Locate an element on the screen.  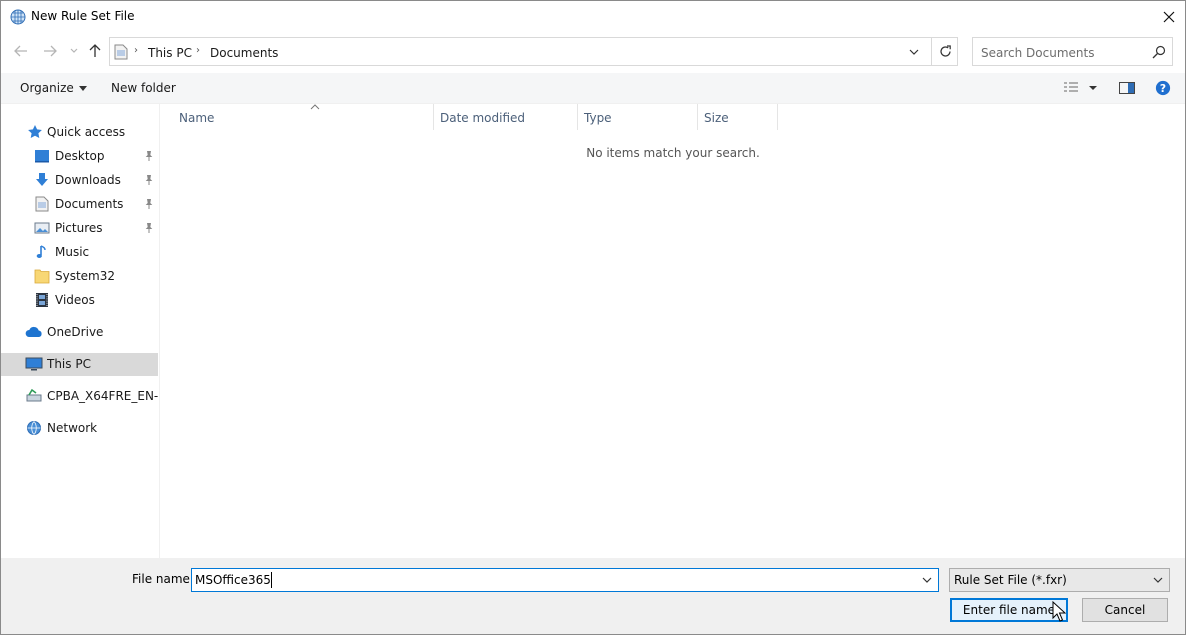
caret-down-icon is located at coordinates (82, 88).